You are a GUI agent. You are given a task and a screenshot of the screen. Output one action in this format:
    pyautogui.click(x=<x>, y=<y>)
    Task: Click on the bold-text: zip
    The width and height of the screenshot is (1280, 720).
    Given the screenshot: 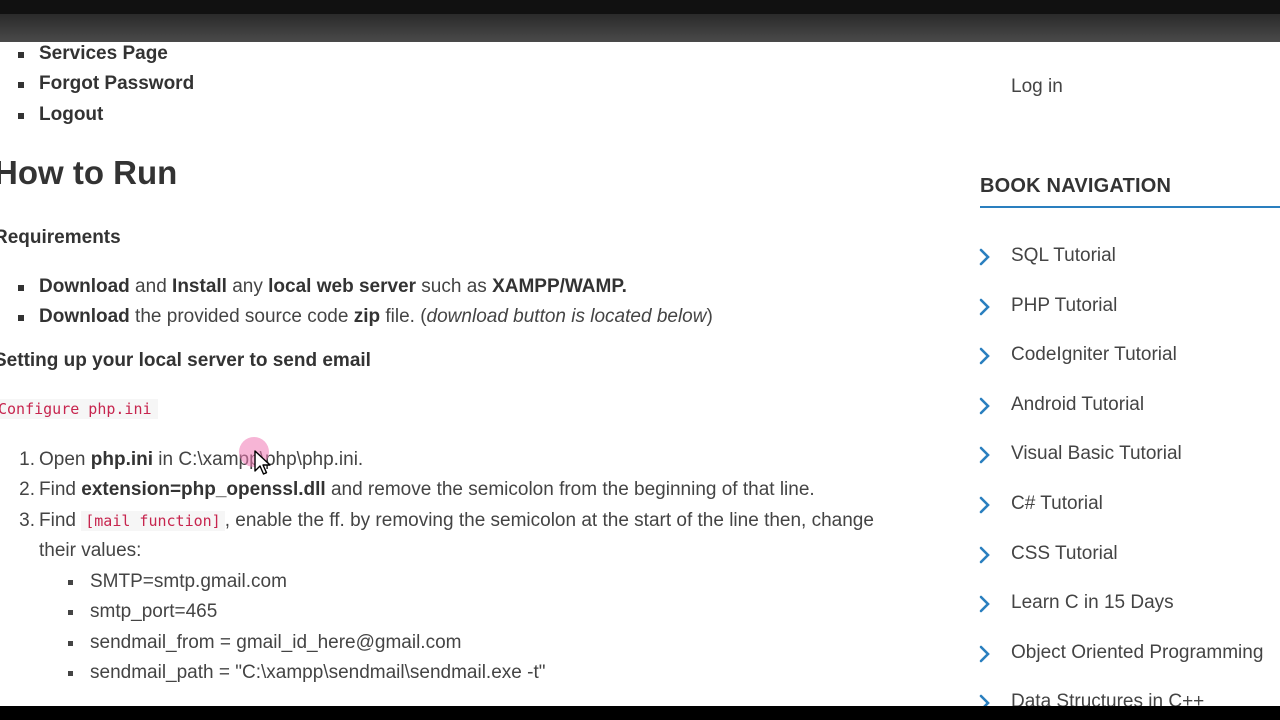 What is the action you would take?
    pyautogui.click(x=367, y=316)
    